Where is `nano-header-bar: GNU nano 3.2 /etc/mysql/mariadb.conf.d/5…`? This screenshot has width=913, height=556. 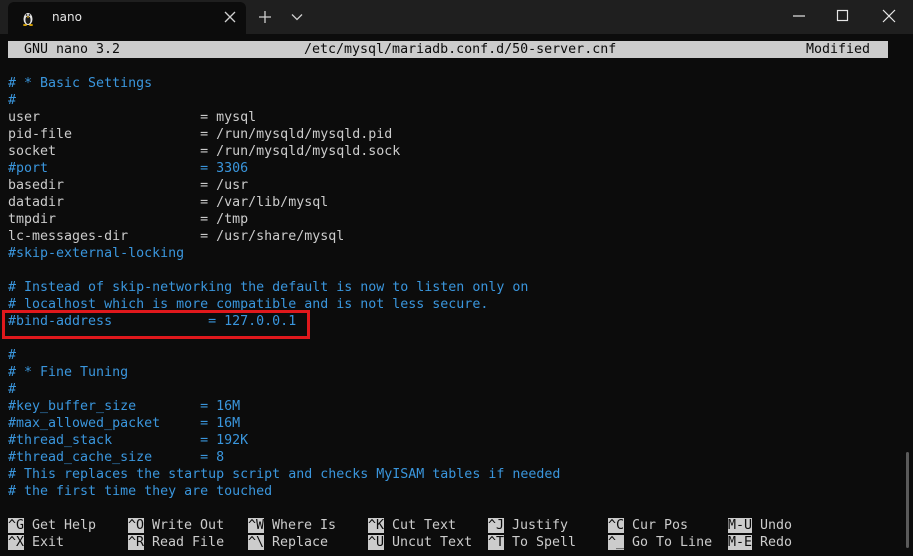
nano-header-bar: GNU nano 3.2 /etc/mysql/mariadb.conf.d/5… is located at coordinates (448, 49).